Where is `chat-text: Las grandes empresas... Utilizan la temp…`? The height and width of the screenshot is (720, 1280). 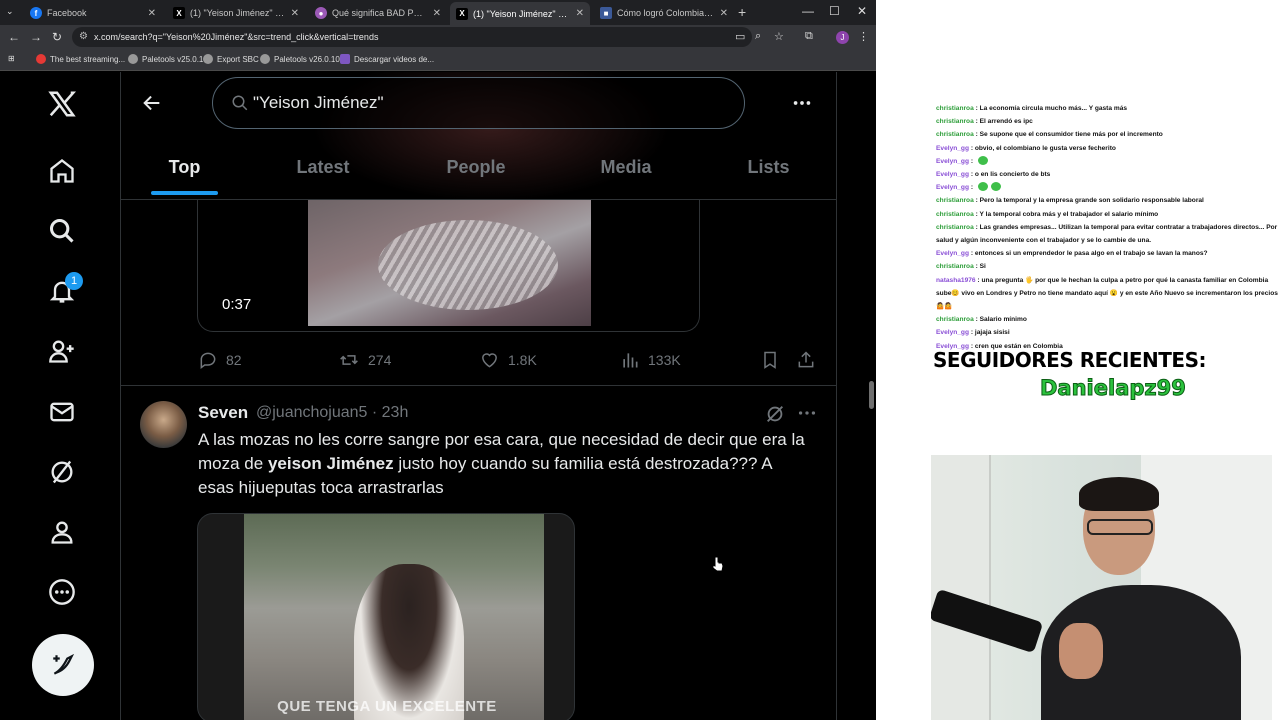
chat-text: Las grandes empresas... Utilizan la temp… is located at coordinates (1107, 234).